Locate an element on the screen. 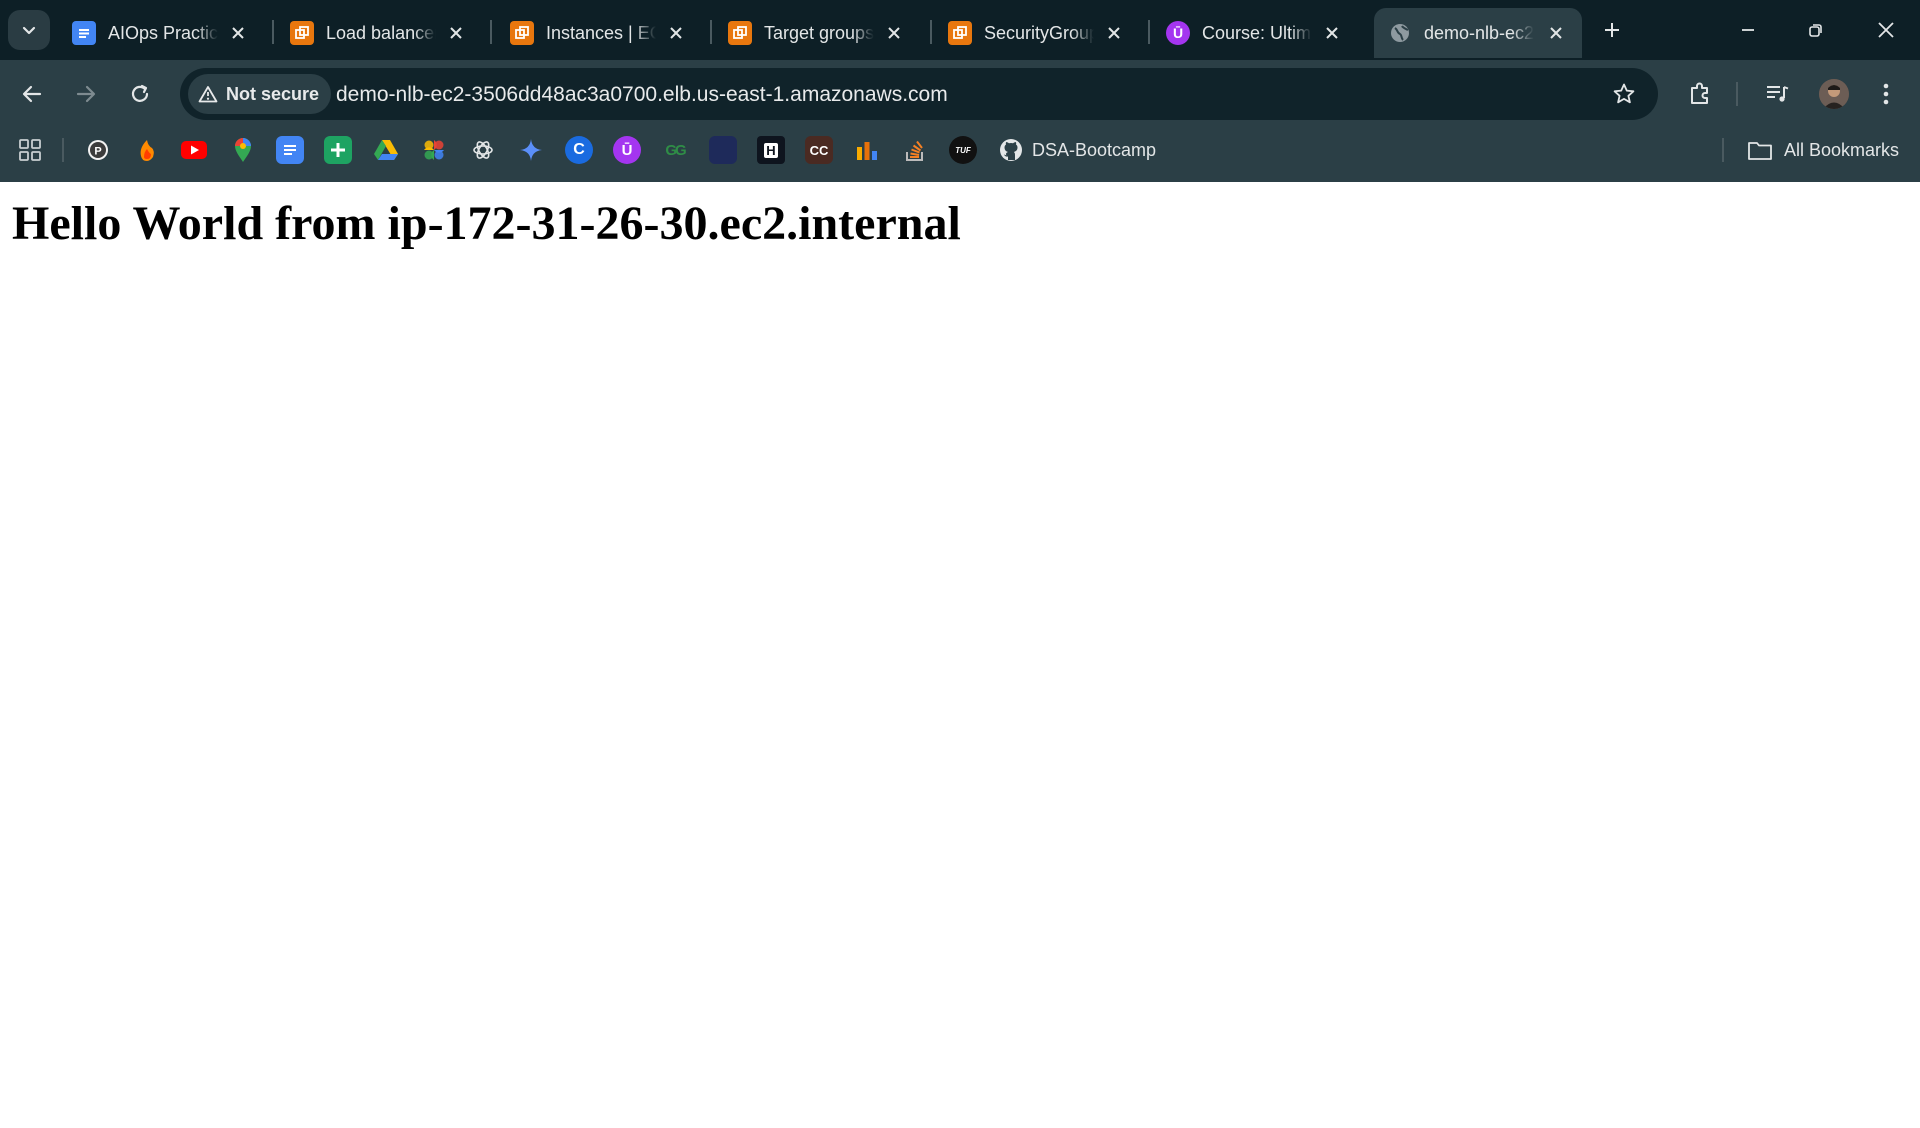 The height and width of the screenshot is (1128, 1920). hackerrank-icon: H is located at coordinates (771, 150).